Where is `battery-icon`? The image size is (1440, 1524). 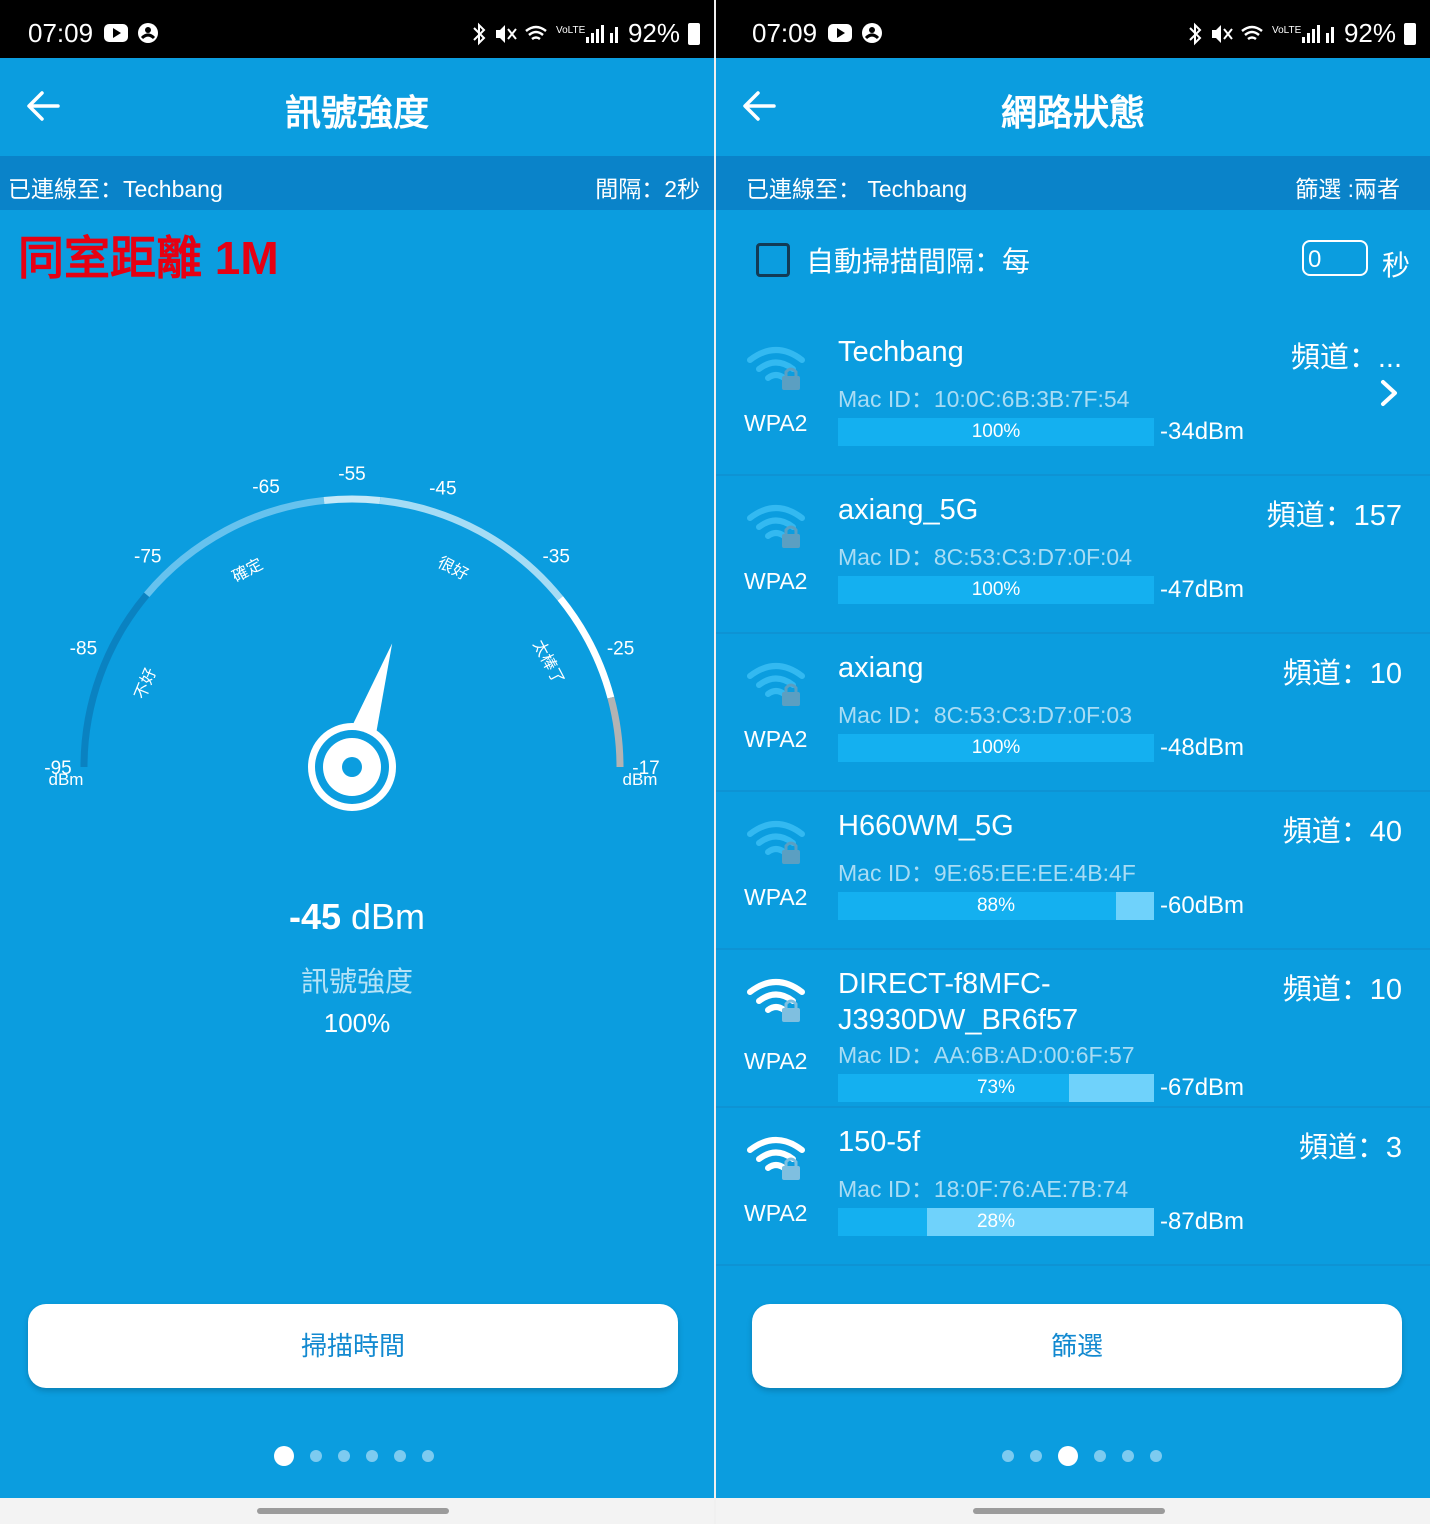
battery-icon is located at coordinates (1410, 33).